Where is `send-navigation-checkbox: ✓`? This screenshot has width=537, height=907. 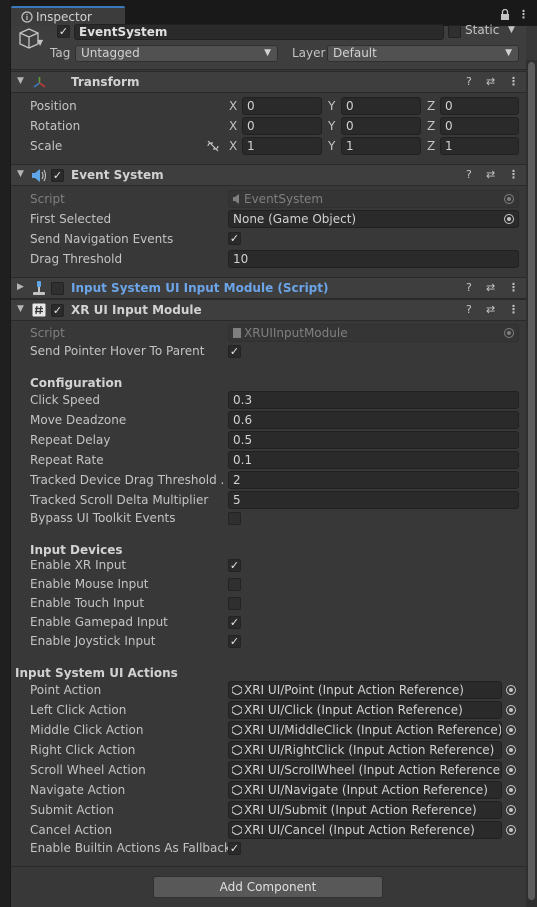
send-navigation-checkbox: ✓ is located at coordinates (234, 238).